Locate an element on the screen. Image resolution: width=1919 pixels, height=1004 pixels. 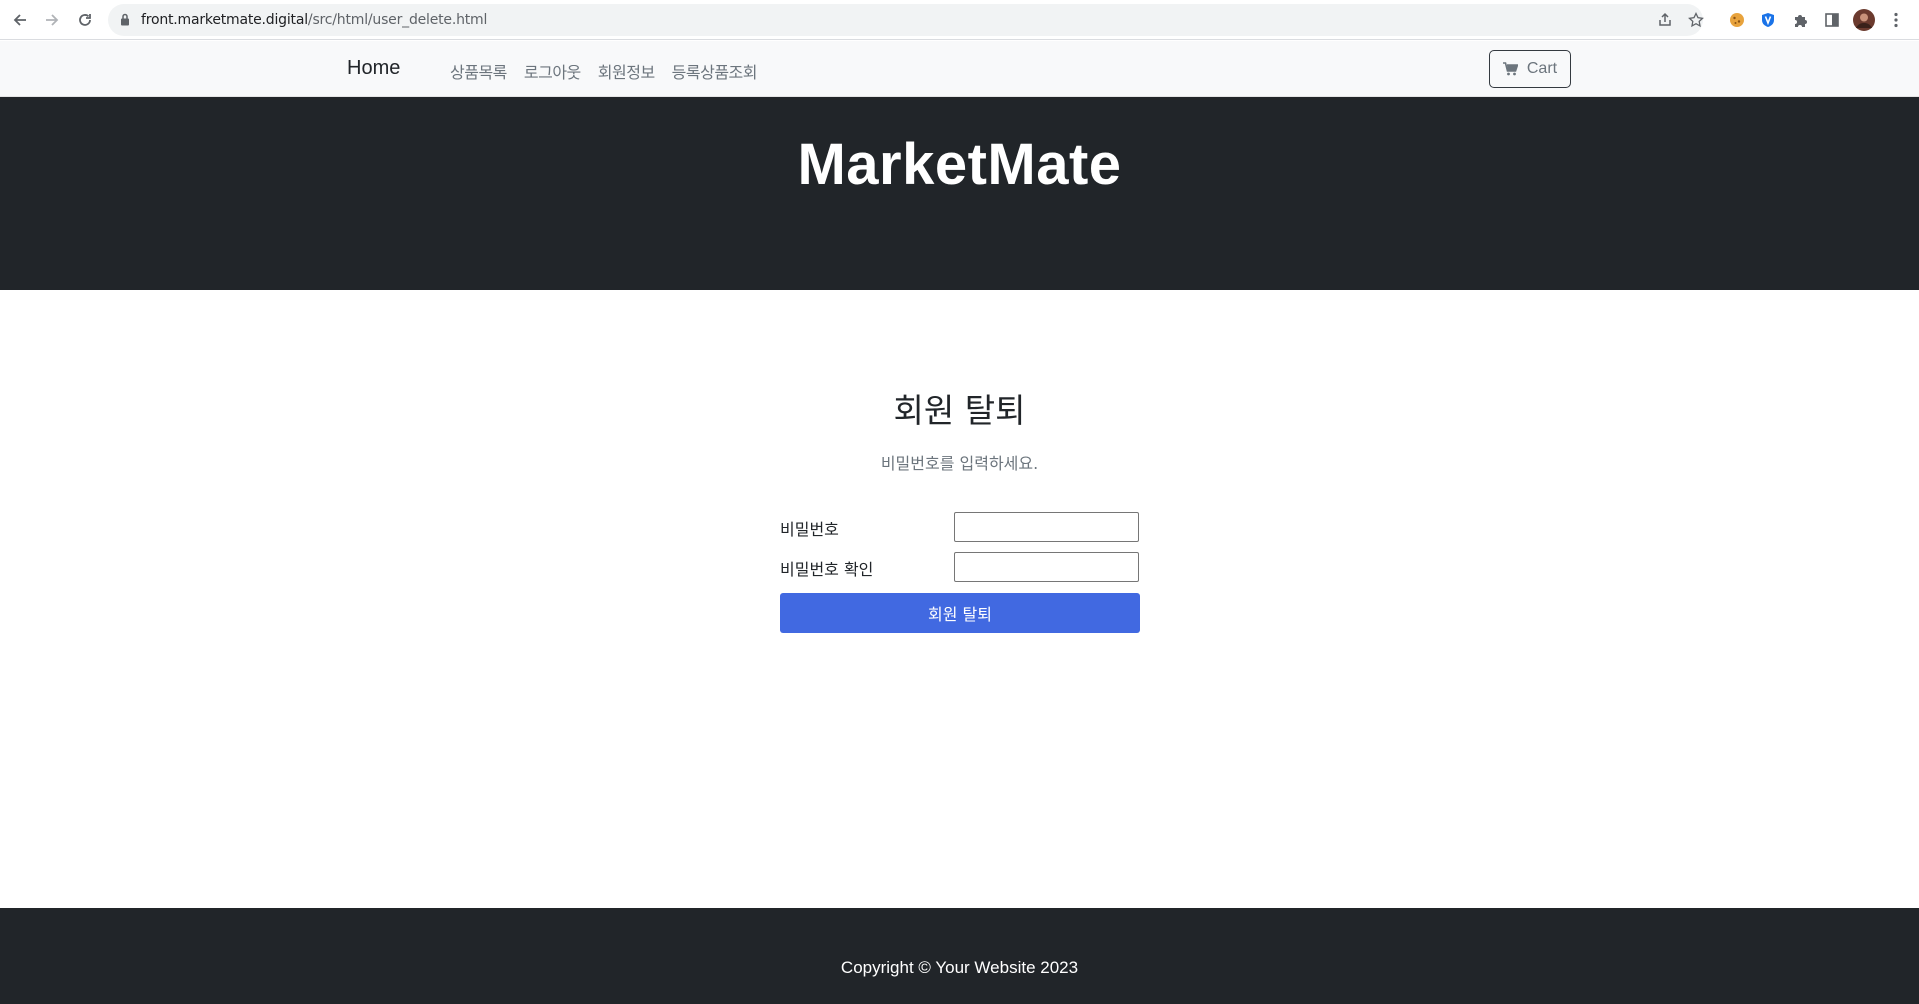
site-footer: Copyright © Your Website 2023 is located at coordinates (959, 956).